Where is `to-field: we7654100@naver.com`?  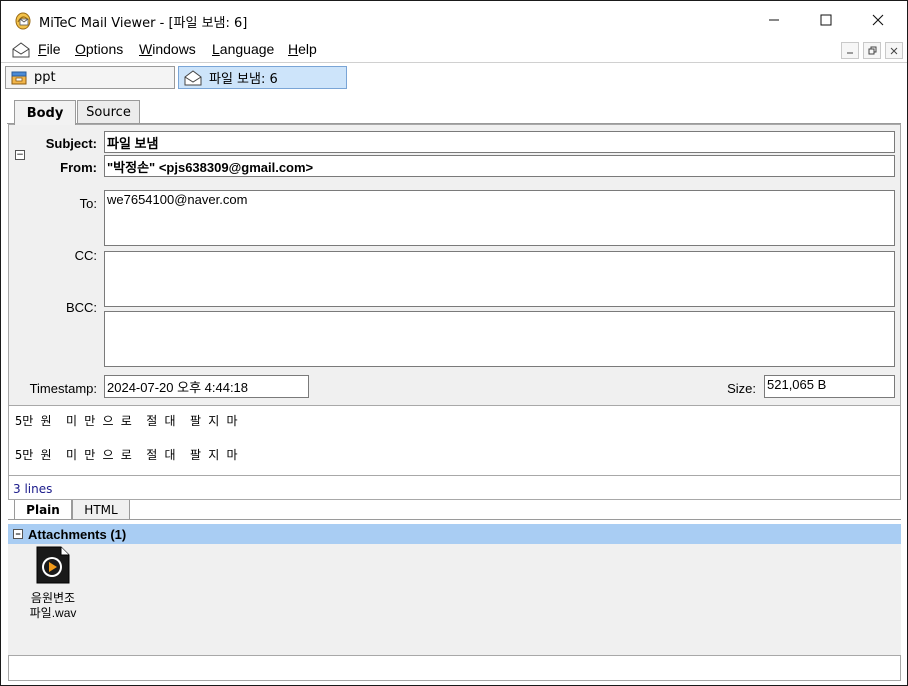 to-field: we7654100@naver.com is located at coordinates (499, 218).